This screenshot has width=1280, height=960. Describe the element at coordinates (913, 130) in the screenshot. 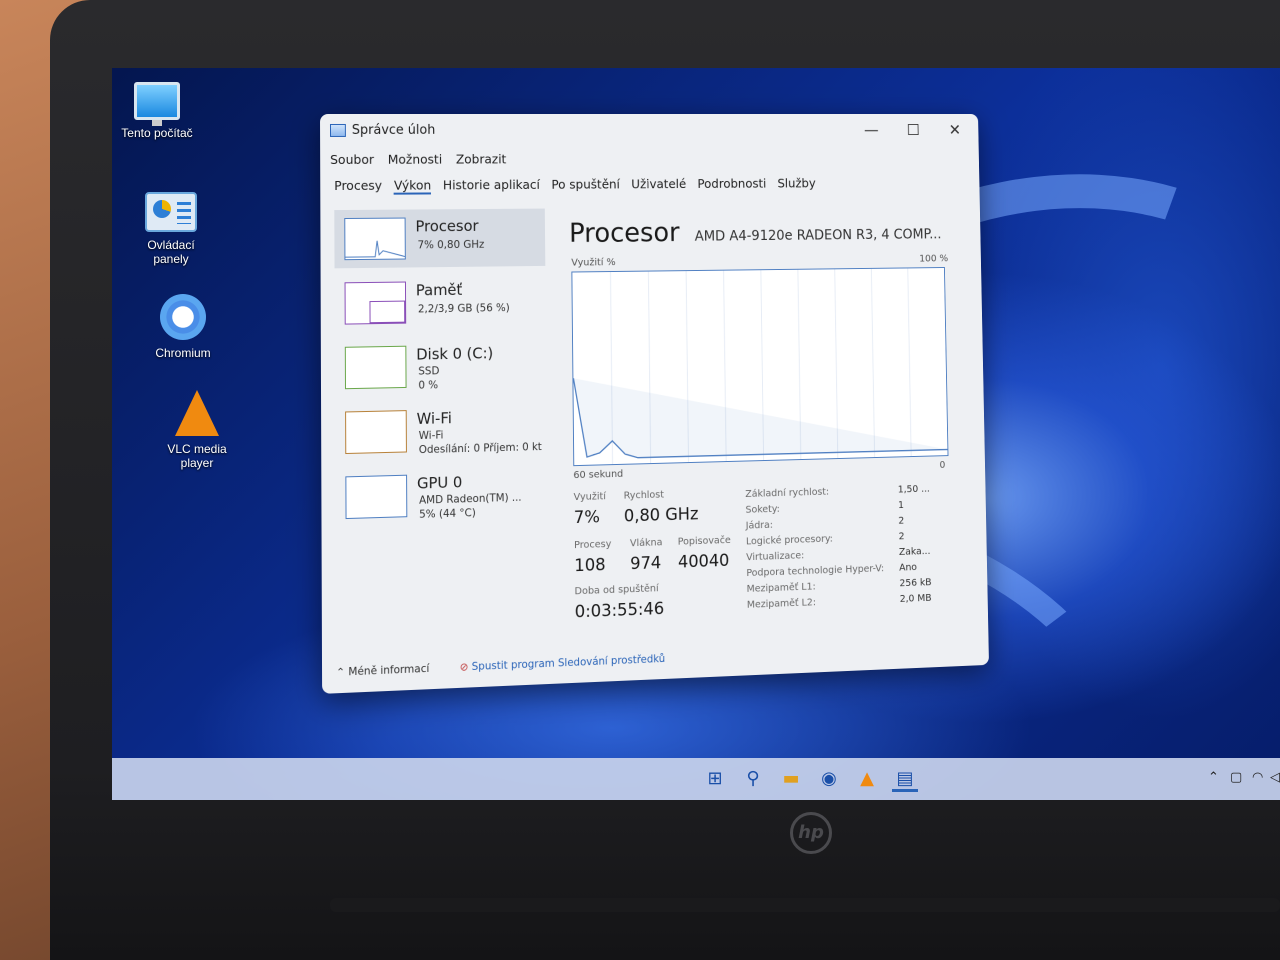

I see `maximize-button: ☐` at that location.